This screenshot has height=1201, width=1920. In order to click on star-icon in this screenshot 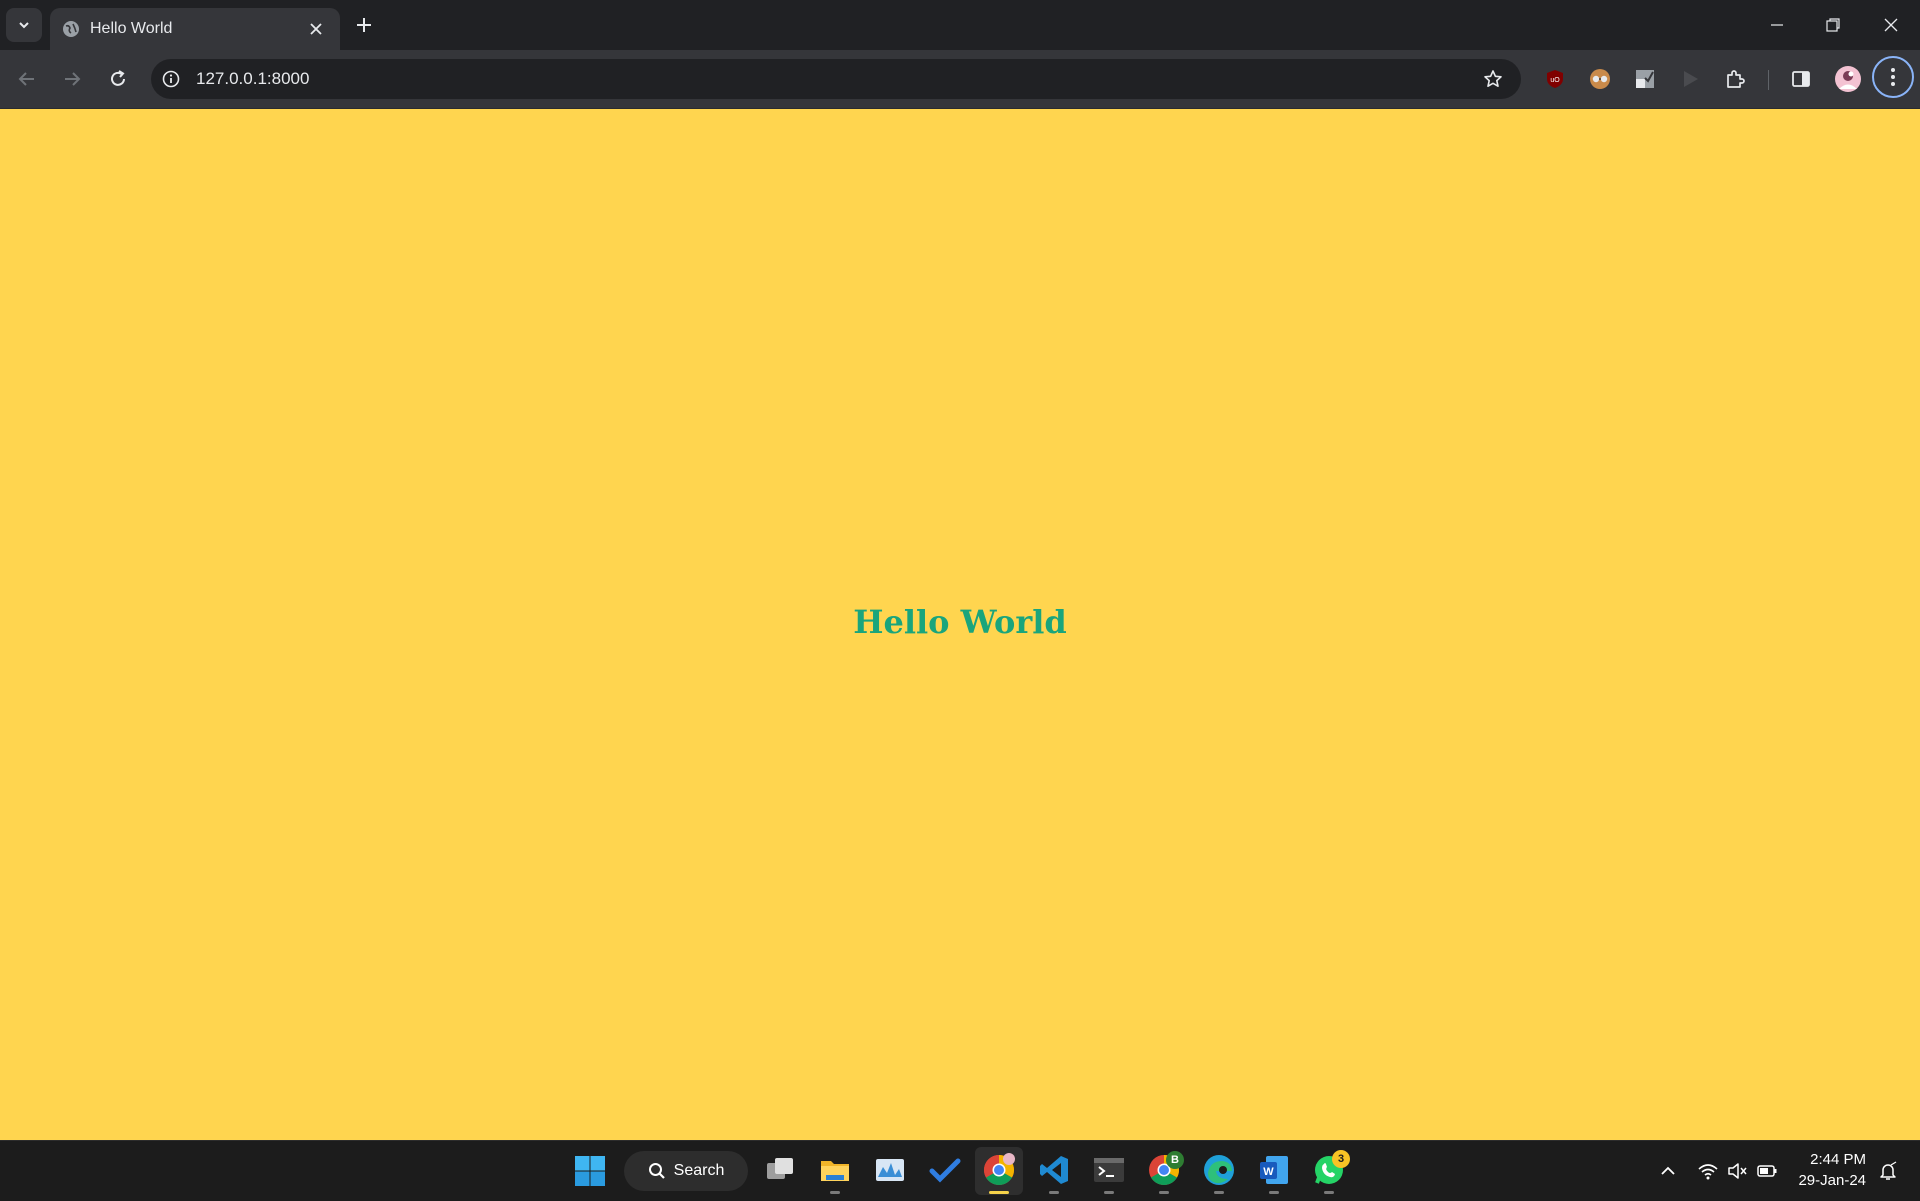, I will do `click(1493, 79)`.